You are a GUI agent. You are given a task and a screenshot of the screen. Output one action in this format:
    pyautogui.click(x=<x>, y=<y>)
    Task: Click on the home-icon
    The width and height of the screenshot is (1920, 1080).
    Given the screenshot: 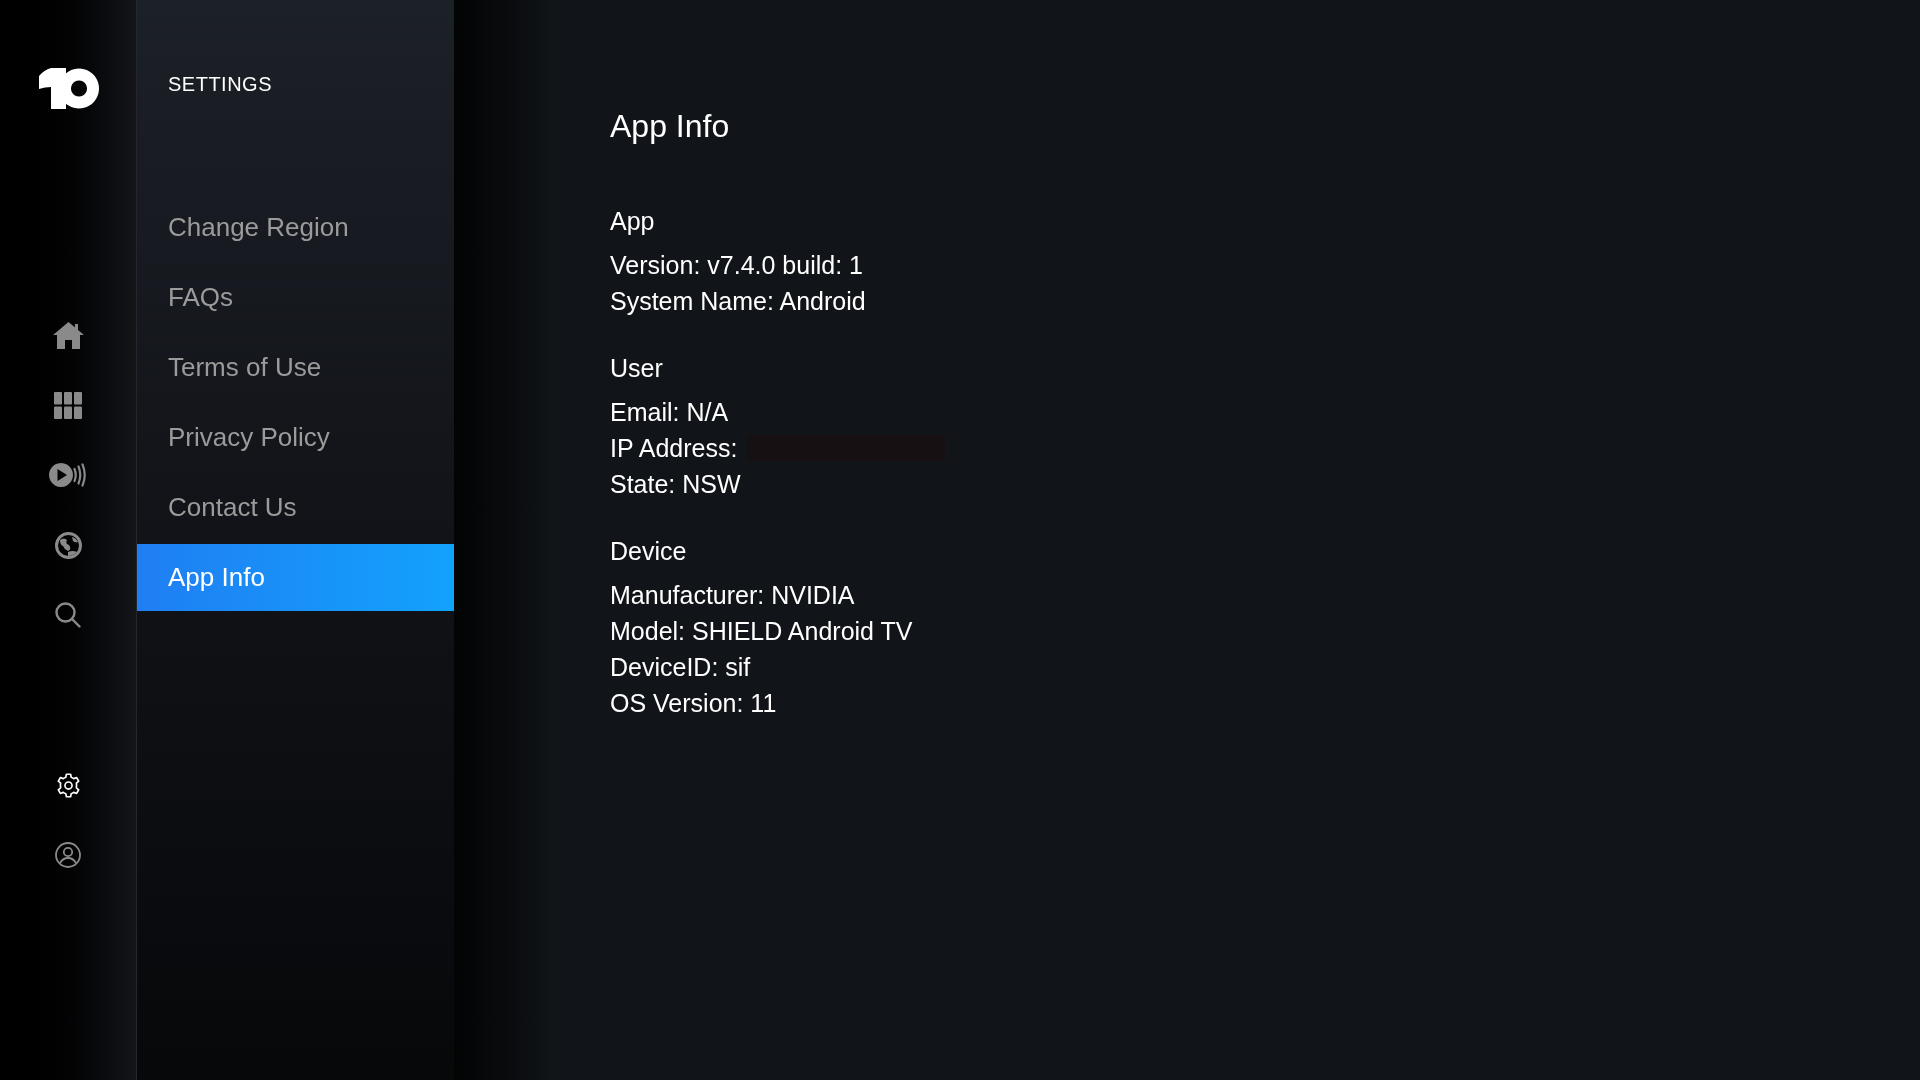 What is the action you would take?
    pyautogui.click(x=68, y=335)
    